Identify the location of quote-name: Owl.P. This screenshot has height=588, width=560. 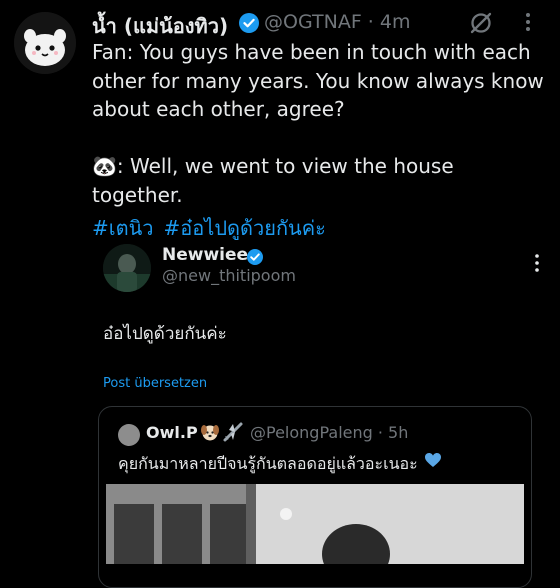
(172, 432).